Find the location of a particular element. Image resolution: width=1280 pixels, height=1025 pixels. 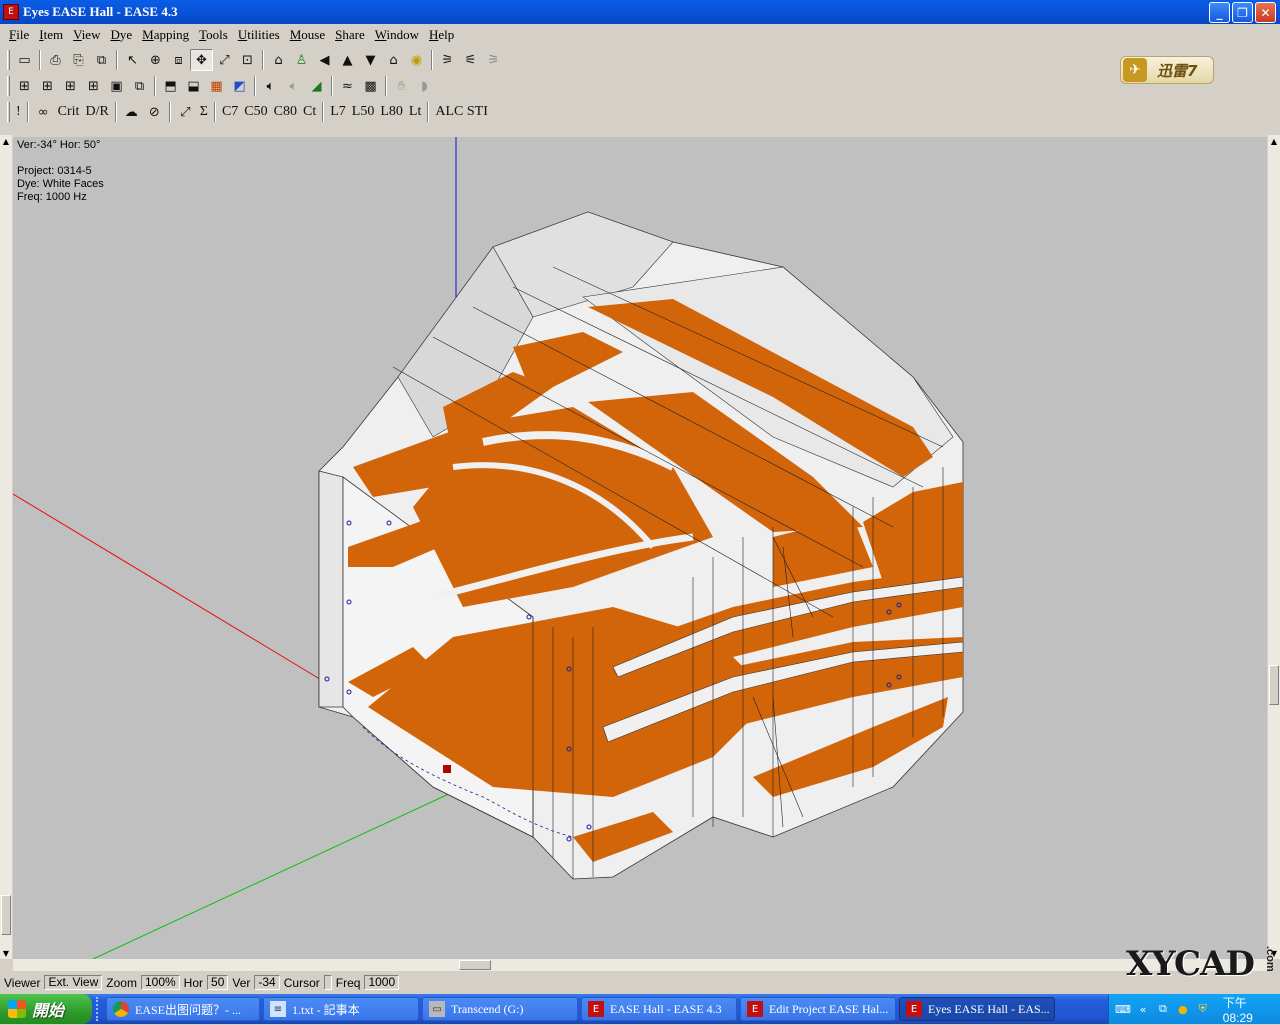

l50-button: L50 is located at coordinates (363, 112).